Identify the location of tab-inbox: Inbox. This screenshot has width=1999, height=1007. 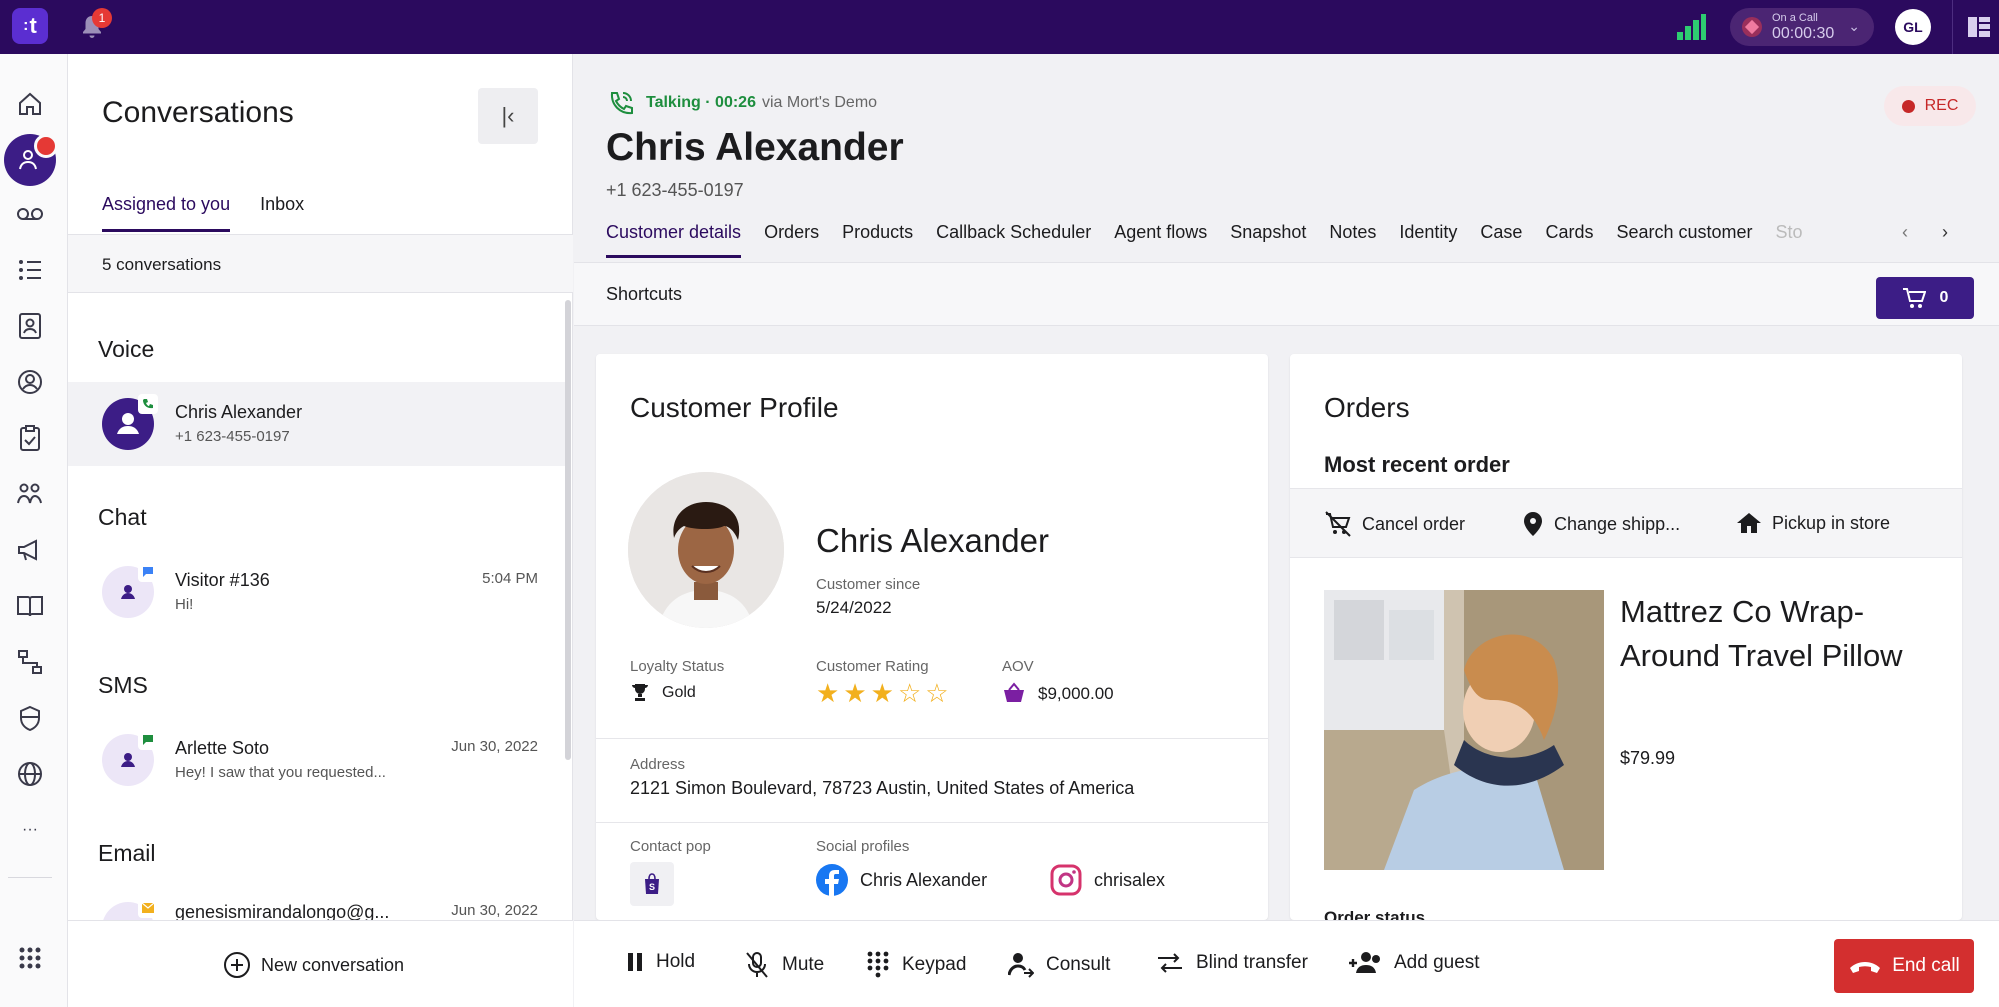
(282, 213).